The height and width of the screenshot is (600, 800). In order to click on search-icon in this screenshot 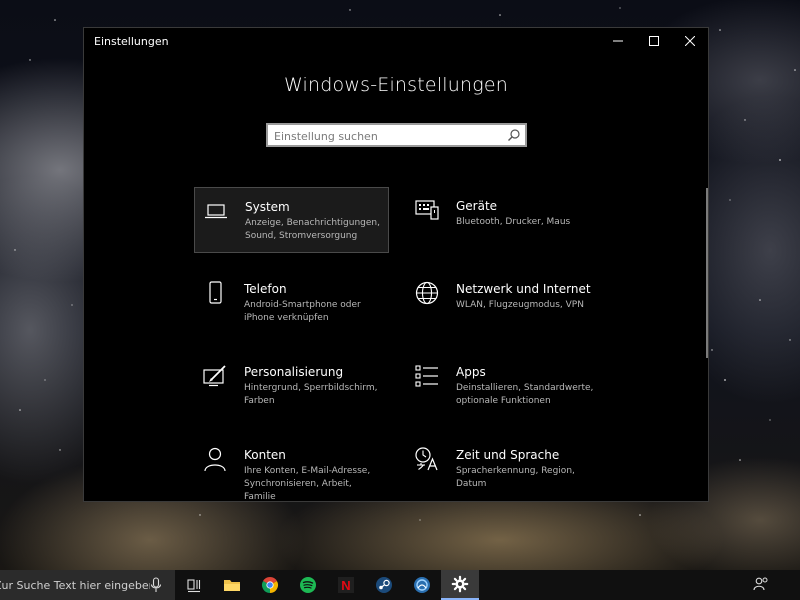, I will do `click(514, 135)`.